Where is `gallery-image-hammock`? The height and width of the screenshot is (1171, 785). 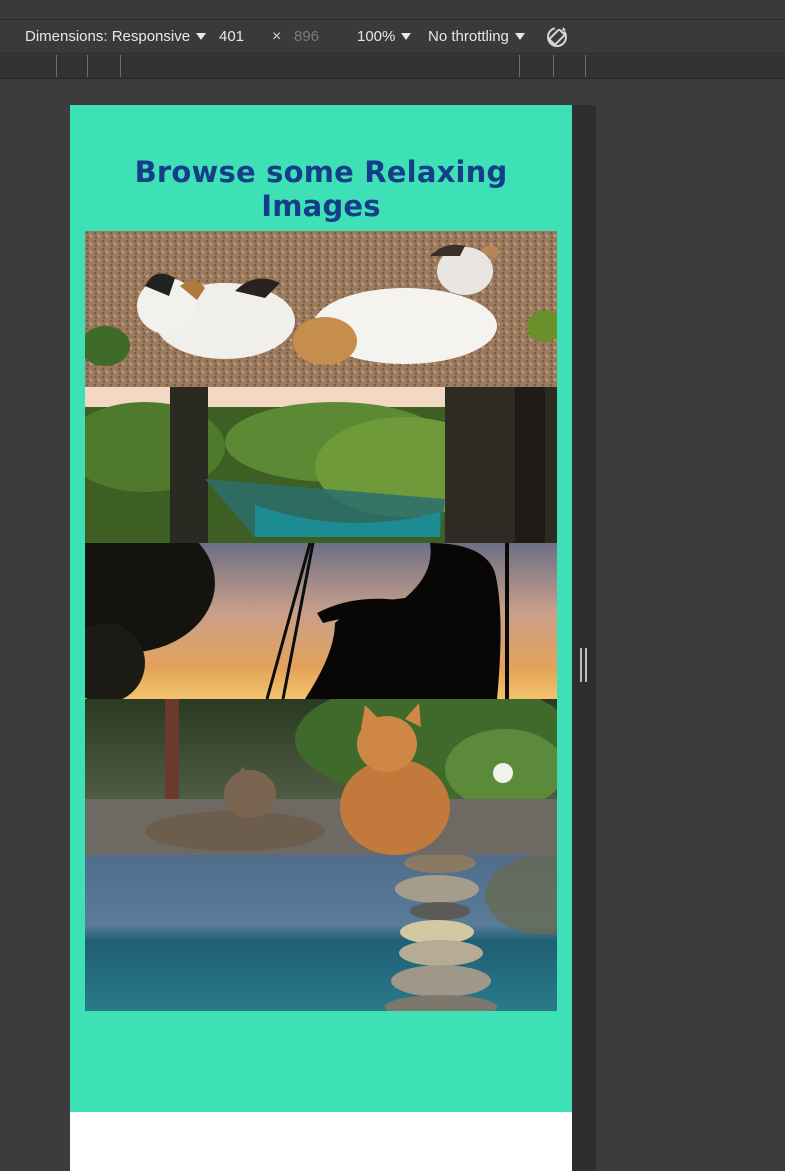 gallery-image-hammock is located at coordinates (321, 465).